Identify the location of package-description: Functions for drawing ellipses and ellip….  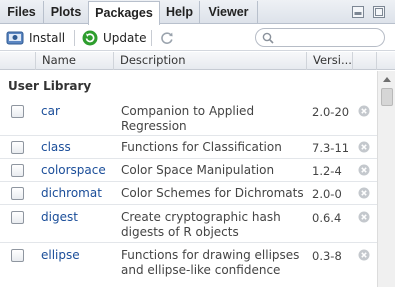
(210, 262).